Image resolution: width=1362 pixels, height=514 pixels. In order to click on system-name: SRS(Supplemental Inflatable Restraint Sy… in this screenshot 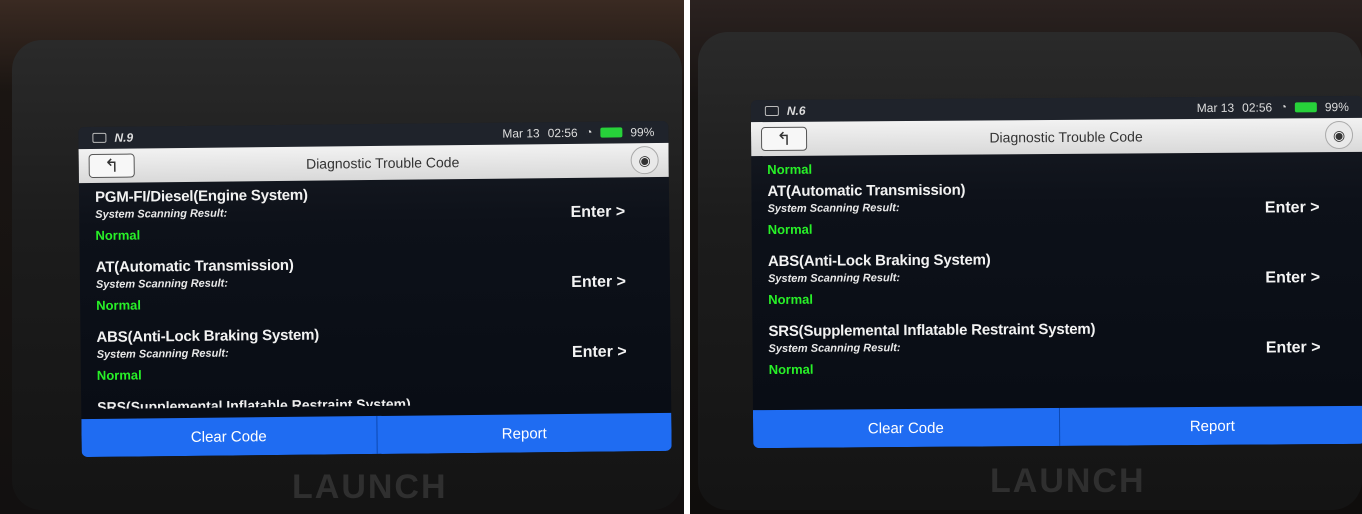, I will do `click(932, 330)`.